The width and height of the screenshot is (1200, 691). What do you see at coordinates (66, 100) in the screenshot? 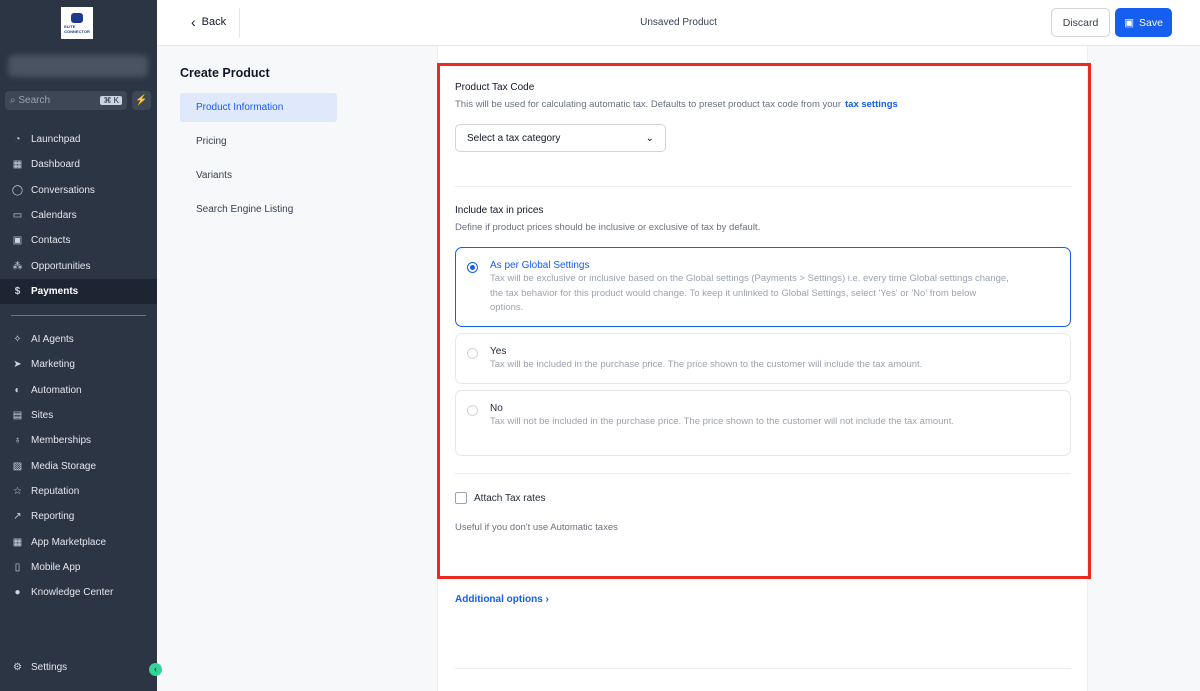
I see `search-input: ⌕ Search ⌘ K` at bounding box center [66, 100].